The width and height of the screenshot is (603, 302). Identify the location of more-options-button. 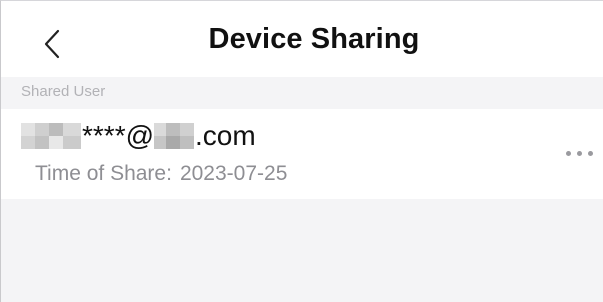
(584, 153).